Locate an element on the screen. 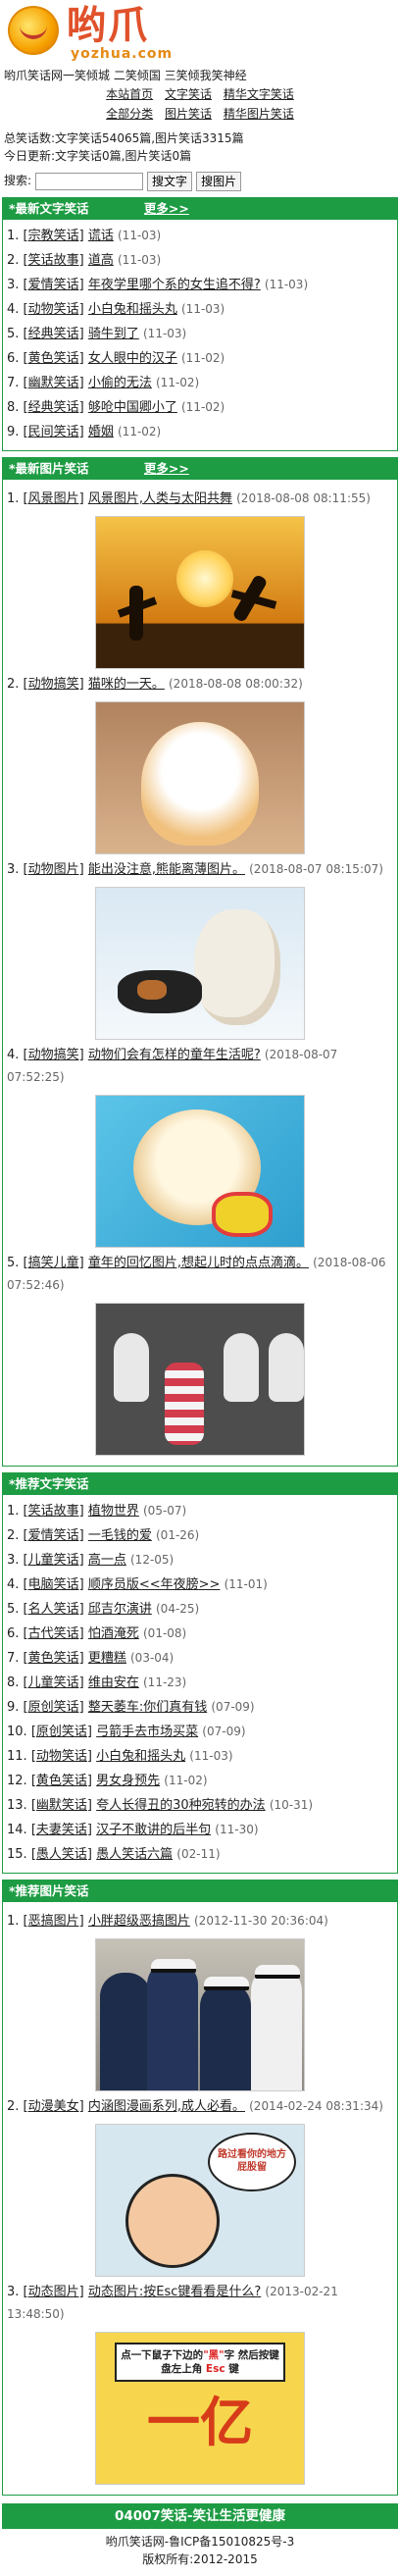 This screenshot has width=400, height=2576. search-input is located at coordinates (89, 181).